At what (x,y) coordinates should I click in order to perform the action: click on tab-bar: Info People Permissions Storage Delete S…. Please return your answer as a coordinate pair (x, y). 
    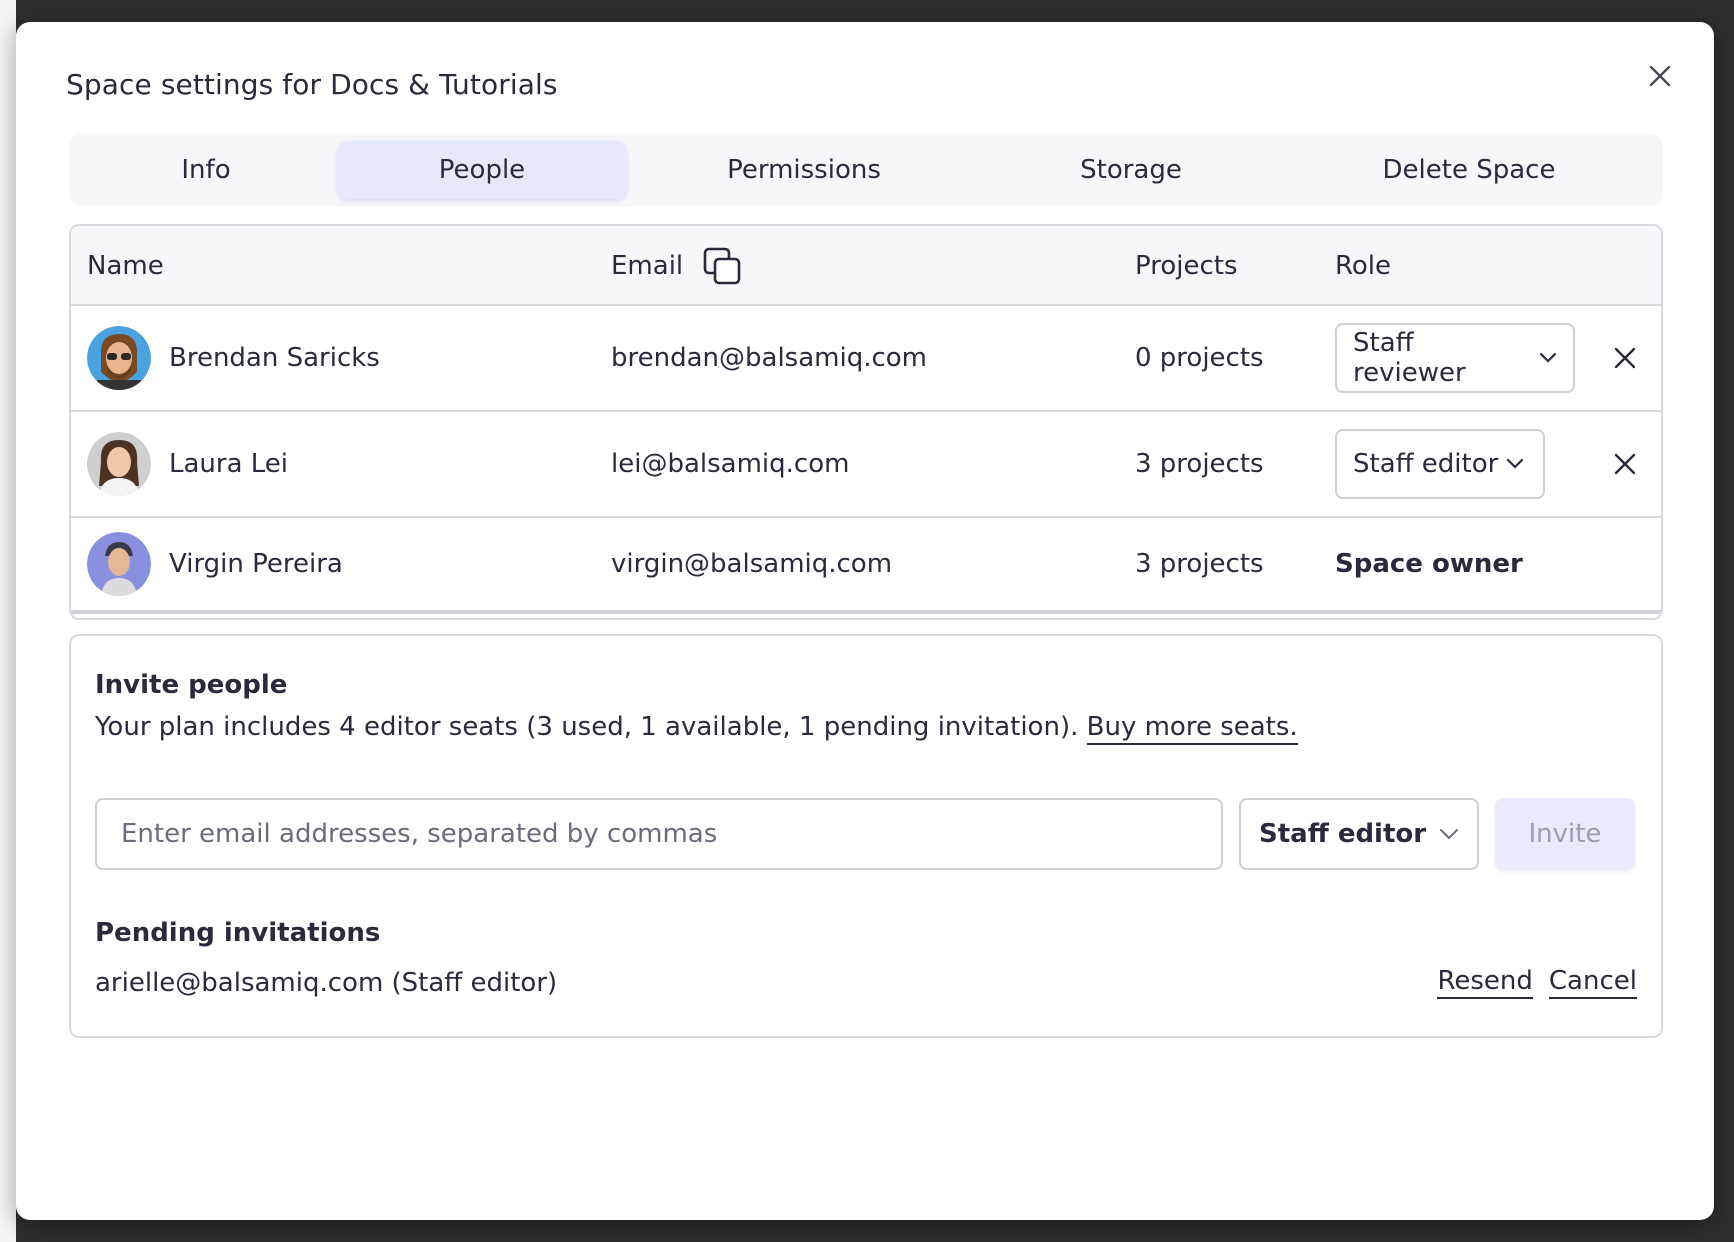
    Looking at the image, I should click on (866, 170).